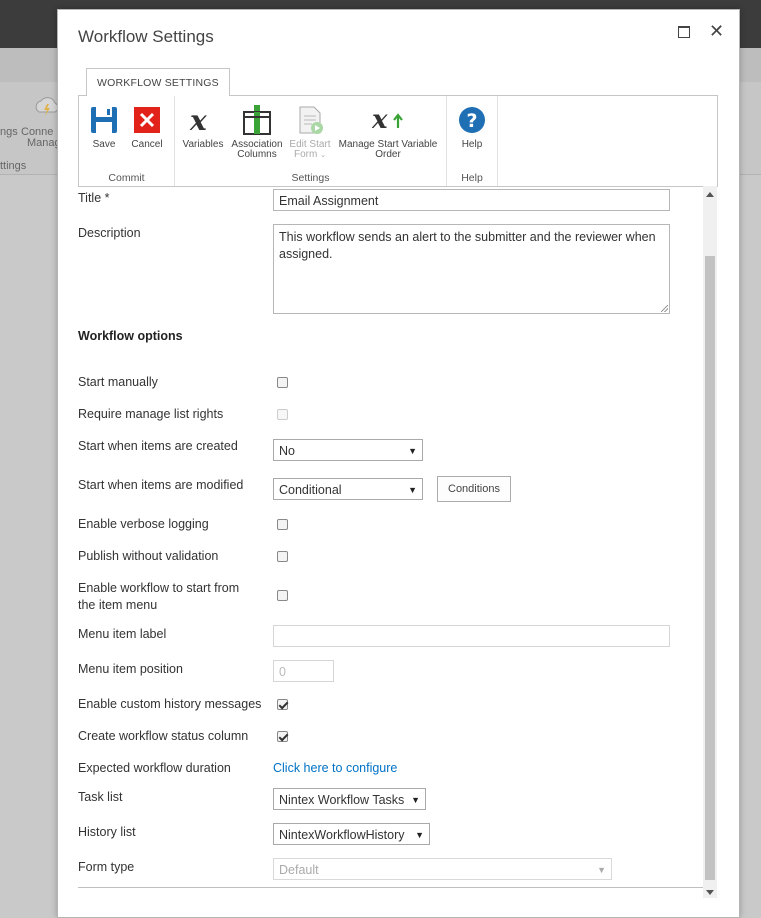 Image resolution: width=761 pixels, height=918 pixels. What do you see at coordinates (158, 446) in the screenshot?
I see `start-when-created-label: Start when items are created` at bounding box center [158, 446].